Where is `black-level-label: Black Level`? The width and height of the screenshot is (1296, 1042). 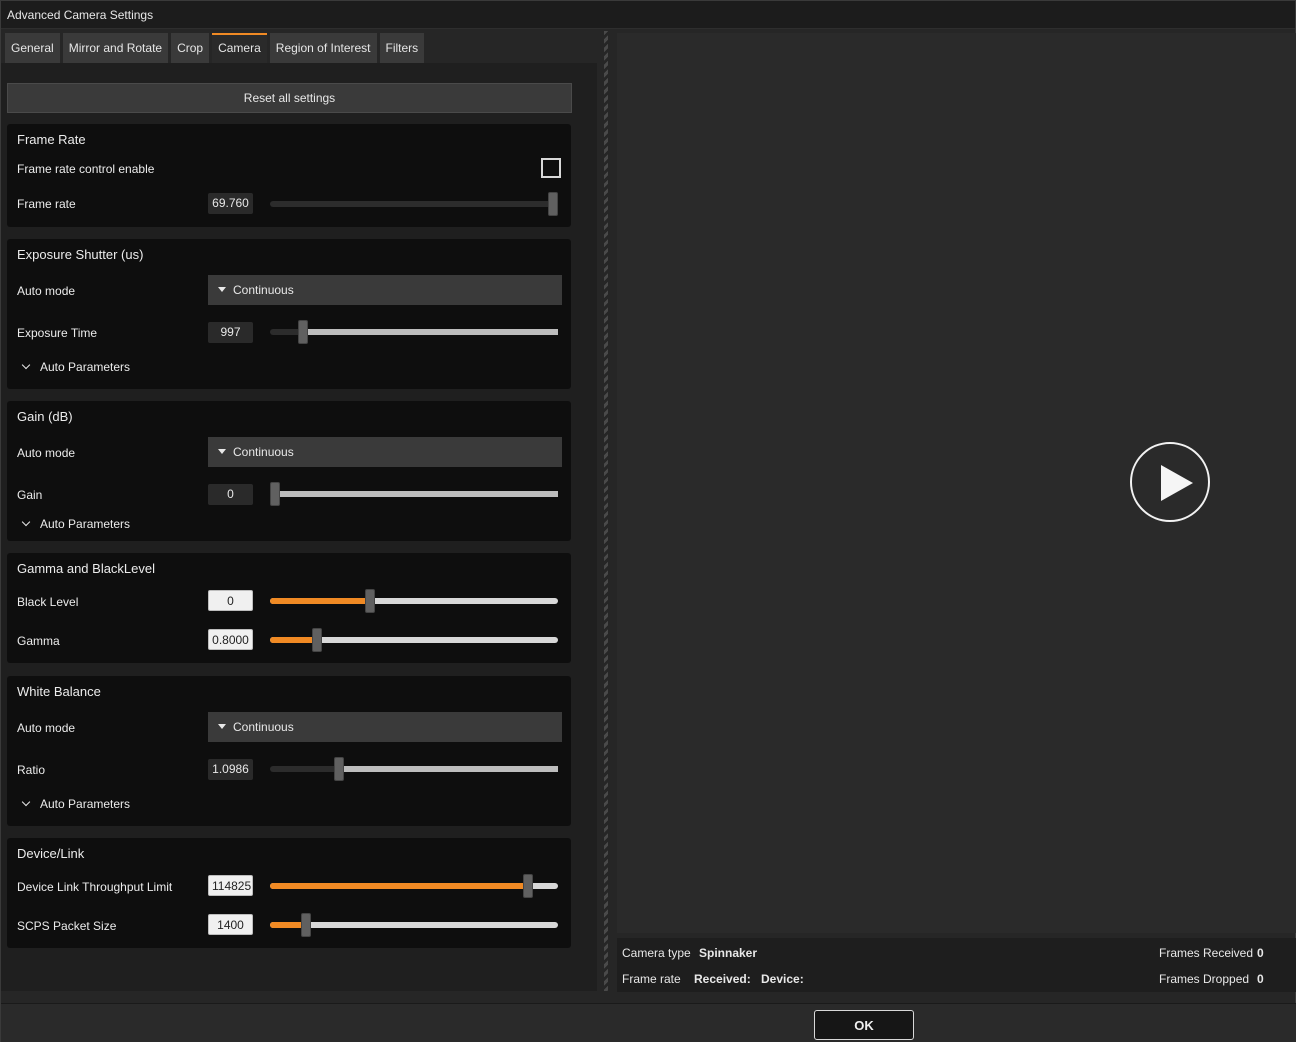
black-level-label: Black Level is located at coordinates (48, 602).